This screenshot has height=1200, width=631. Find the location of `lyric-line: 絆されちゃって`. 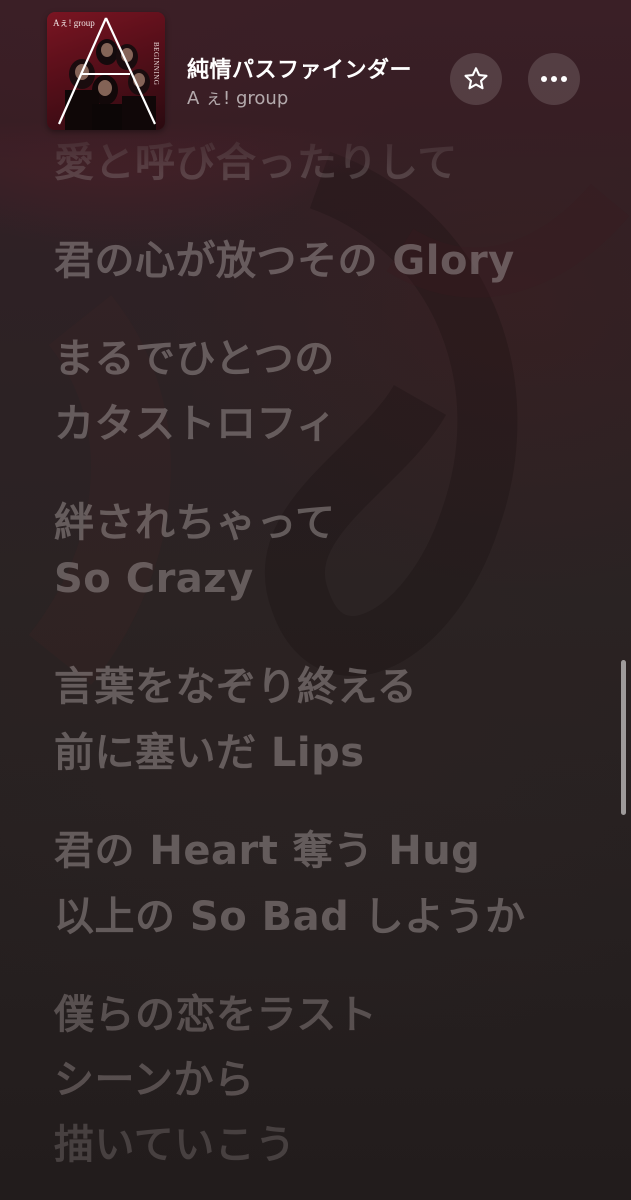

lyric-line: 絆されちゃって is located at coordinates (195, 519).